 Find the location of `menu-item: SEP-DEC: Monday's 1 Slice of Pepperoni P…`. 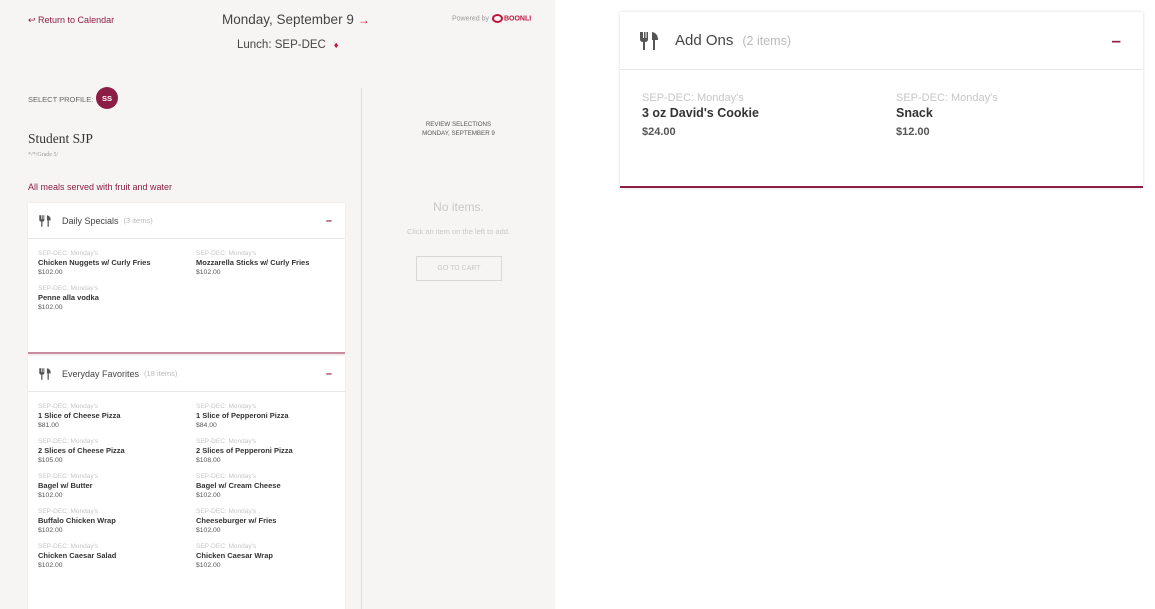

menu-item: SEP-DEC: Monday's 1 Slice of Pepperoni P… is located at coordinates (271, 417).